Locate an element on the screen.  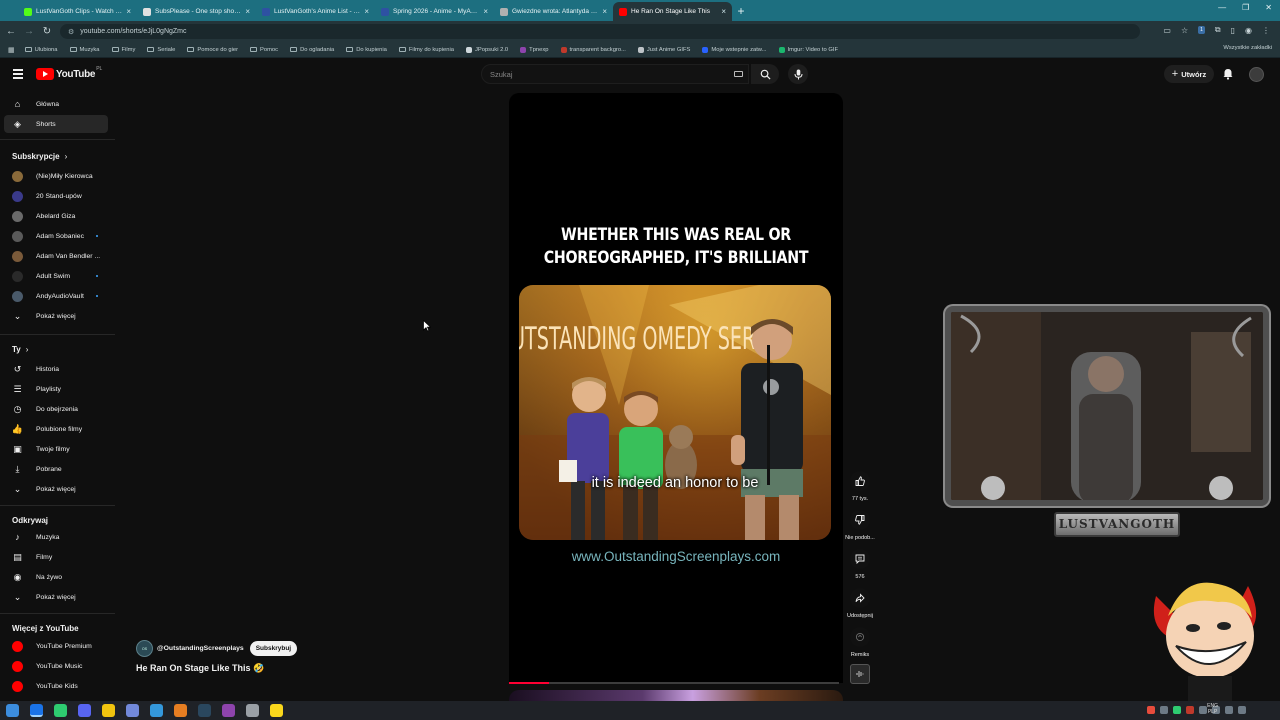
sidebar-icon: ▯ is located at coordinates (1233, 30).